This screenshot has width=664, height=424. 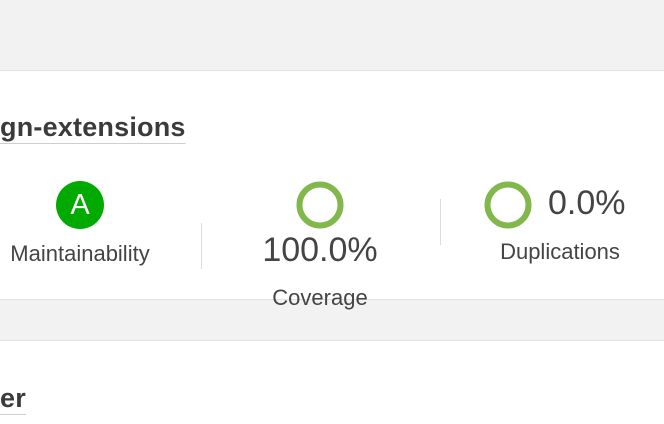 What do you see at coordinates (80, 205) in the screenshot?
I see `maintainability-rating-badge: A` at bounding box center [80, 205].